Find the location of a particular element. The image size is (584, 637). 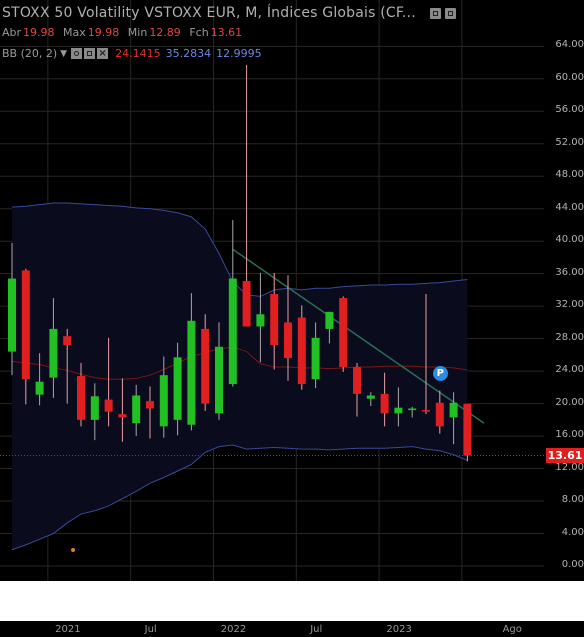

indicator-legend: BB (20, 2) ▼ × 24.1415 35.2834 12.9995 is located at coordinates (132, 53).